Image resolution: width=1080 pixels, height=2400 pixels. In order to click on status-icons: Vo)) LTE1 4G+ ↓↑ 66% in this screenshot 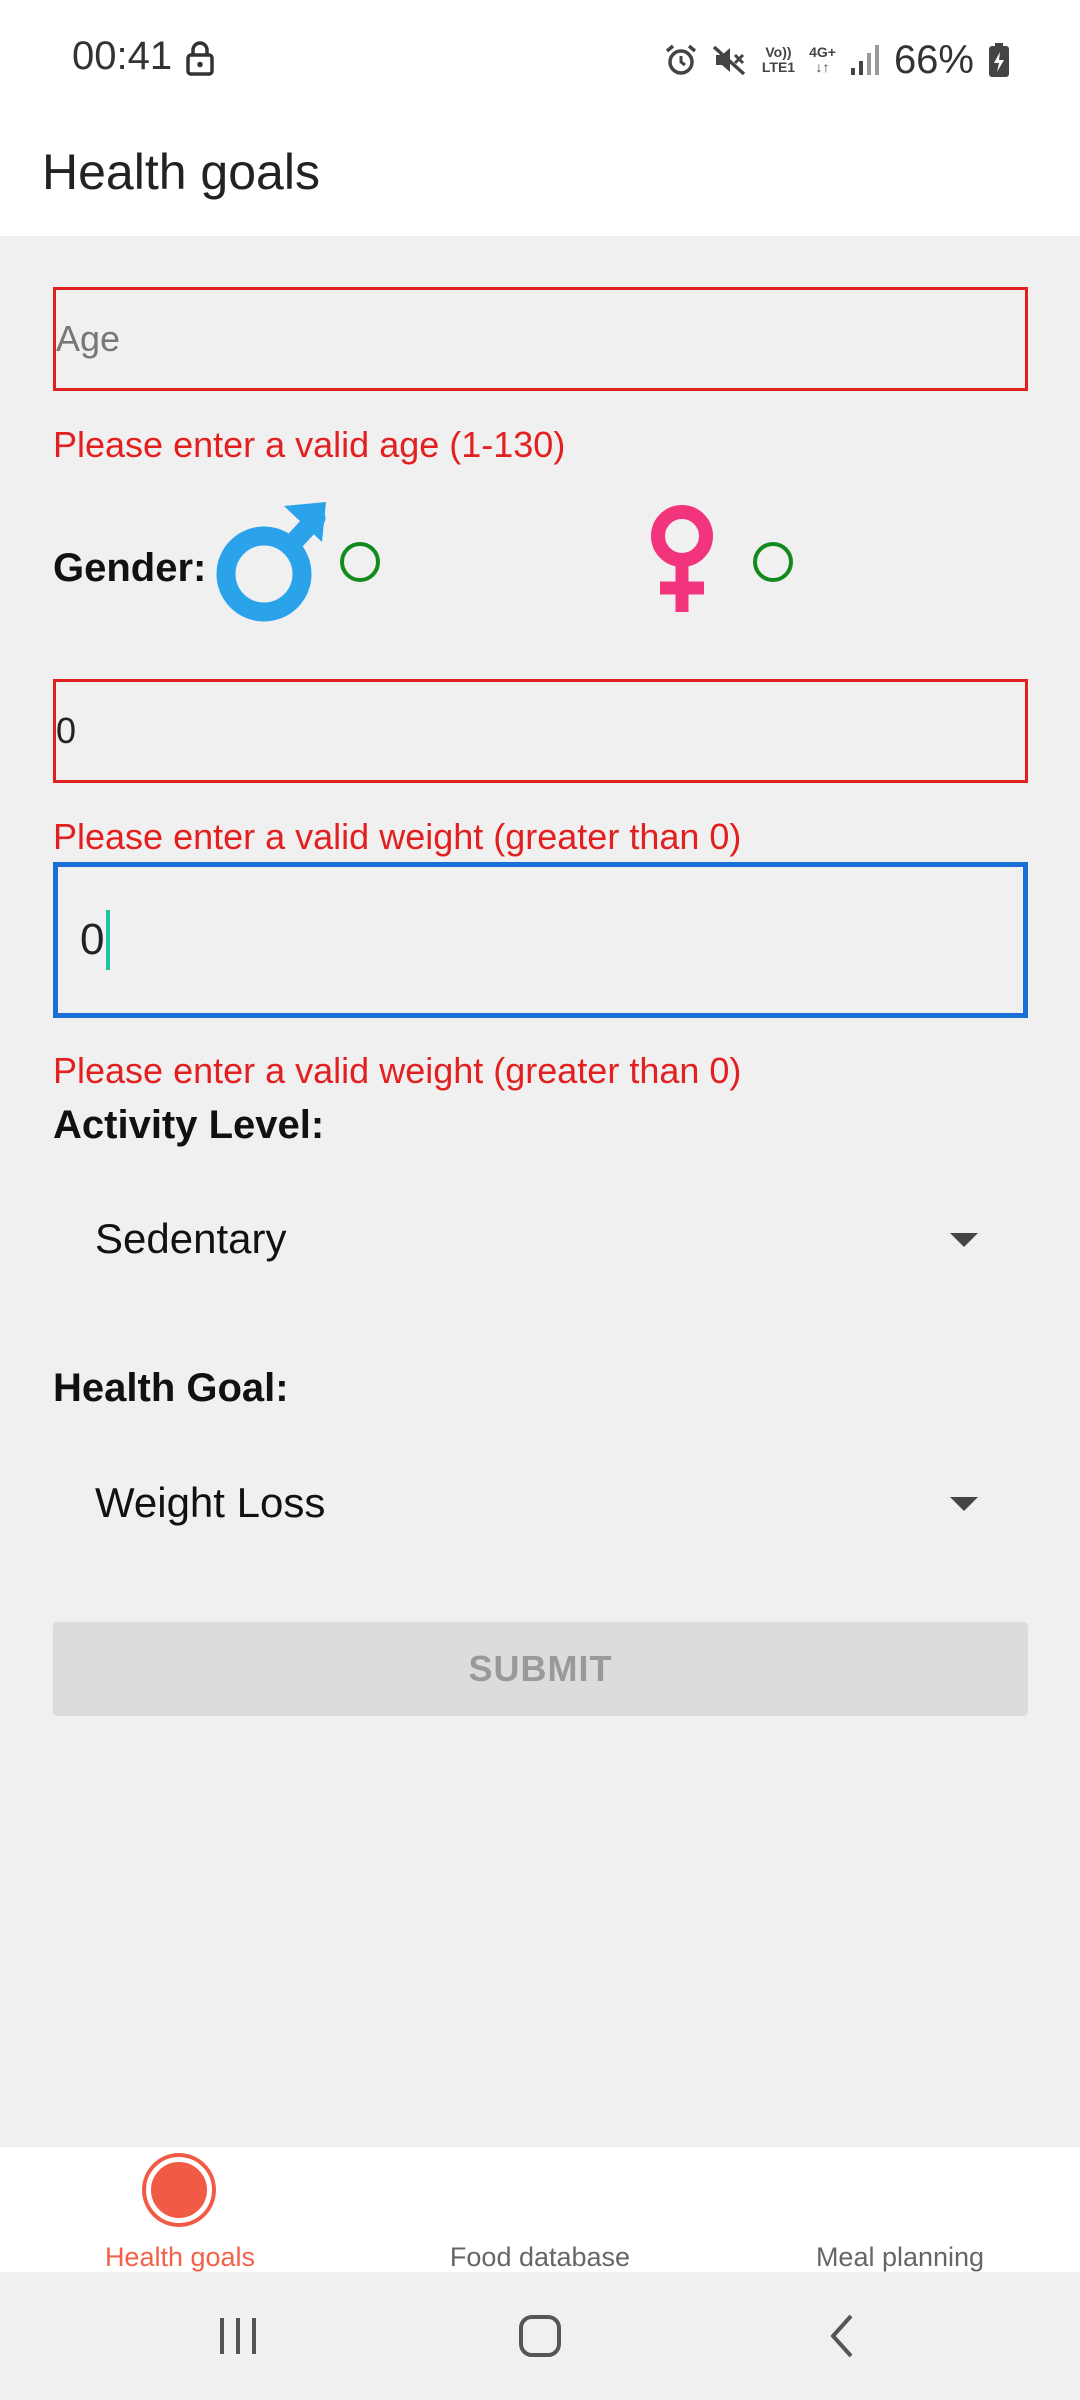, I will do `click(837, 60)`.